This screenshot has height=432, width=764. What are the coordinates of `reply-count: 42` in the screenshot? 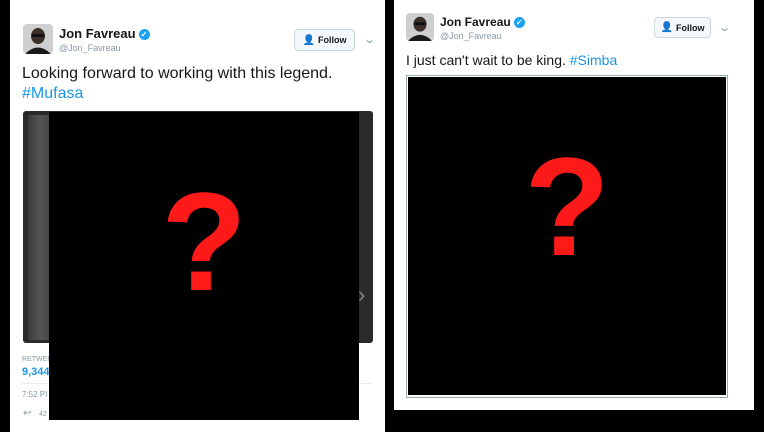 It's located at (43, 414).